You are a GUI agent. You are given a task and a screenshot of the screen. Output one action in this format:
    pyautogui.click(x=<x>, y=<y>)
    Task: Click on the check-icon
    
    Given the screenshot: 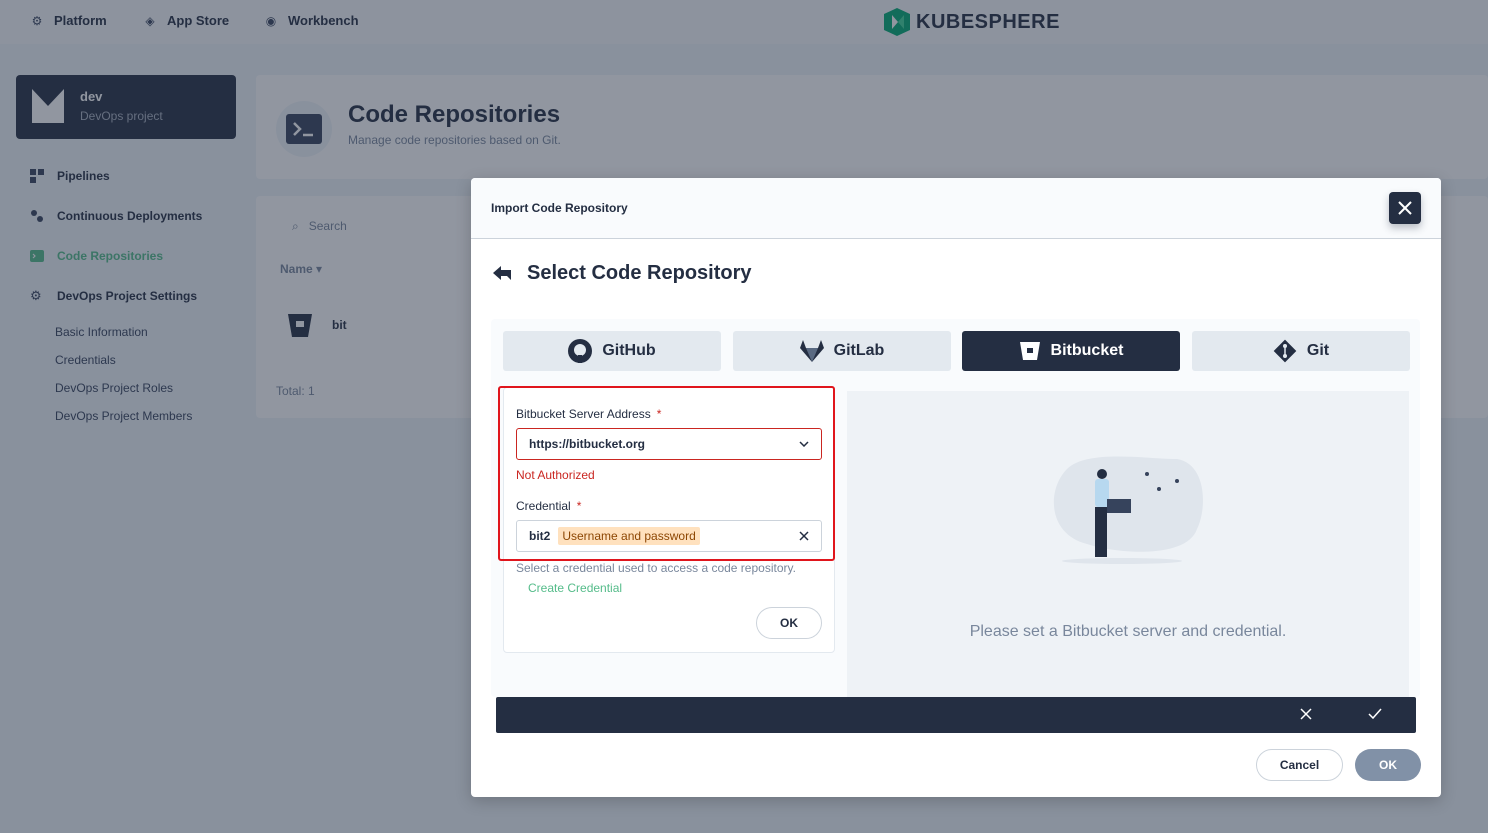 What is the action you would take?
    pyautogui.click(x=1375, y=714)
    